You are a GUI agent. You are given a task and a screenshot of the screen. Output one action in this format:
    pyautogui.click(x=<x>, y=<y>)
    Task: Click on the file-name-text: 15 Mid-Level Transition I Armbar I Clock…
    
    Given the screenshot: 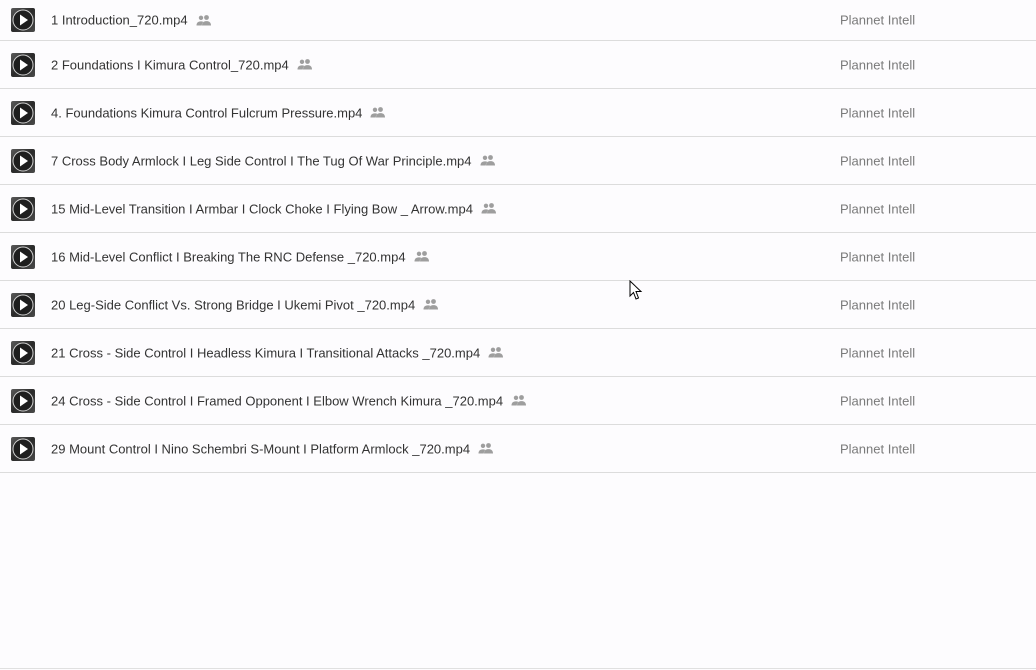 What is the action you would take?
    pyautogui.click(x=262, y=208)
    